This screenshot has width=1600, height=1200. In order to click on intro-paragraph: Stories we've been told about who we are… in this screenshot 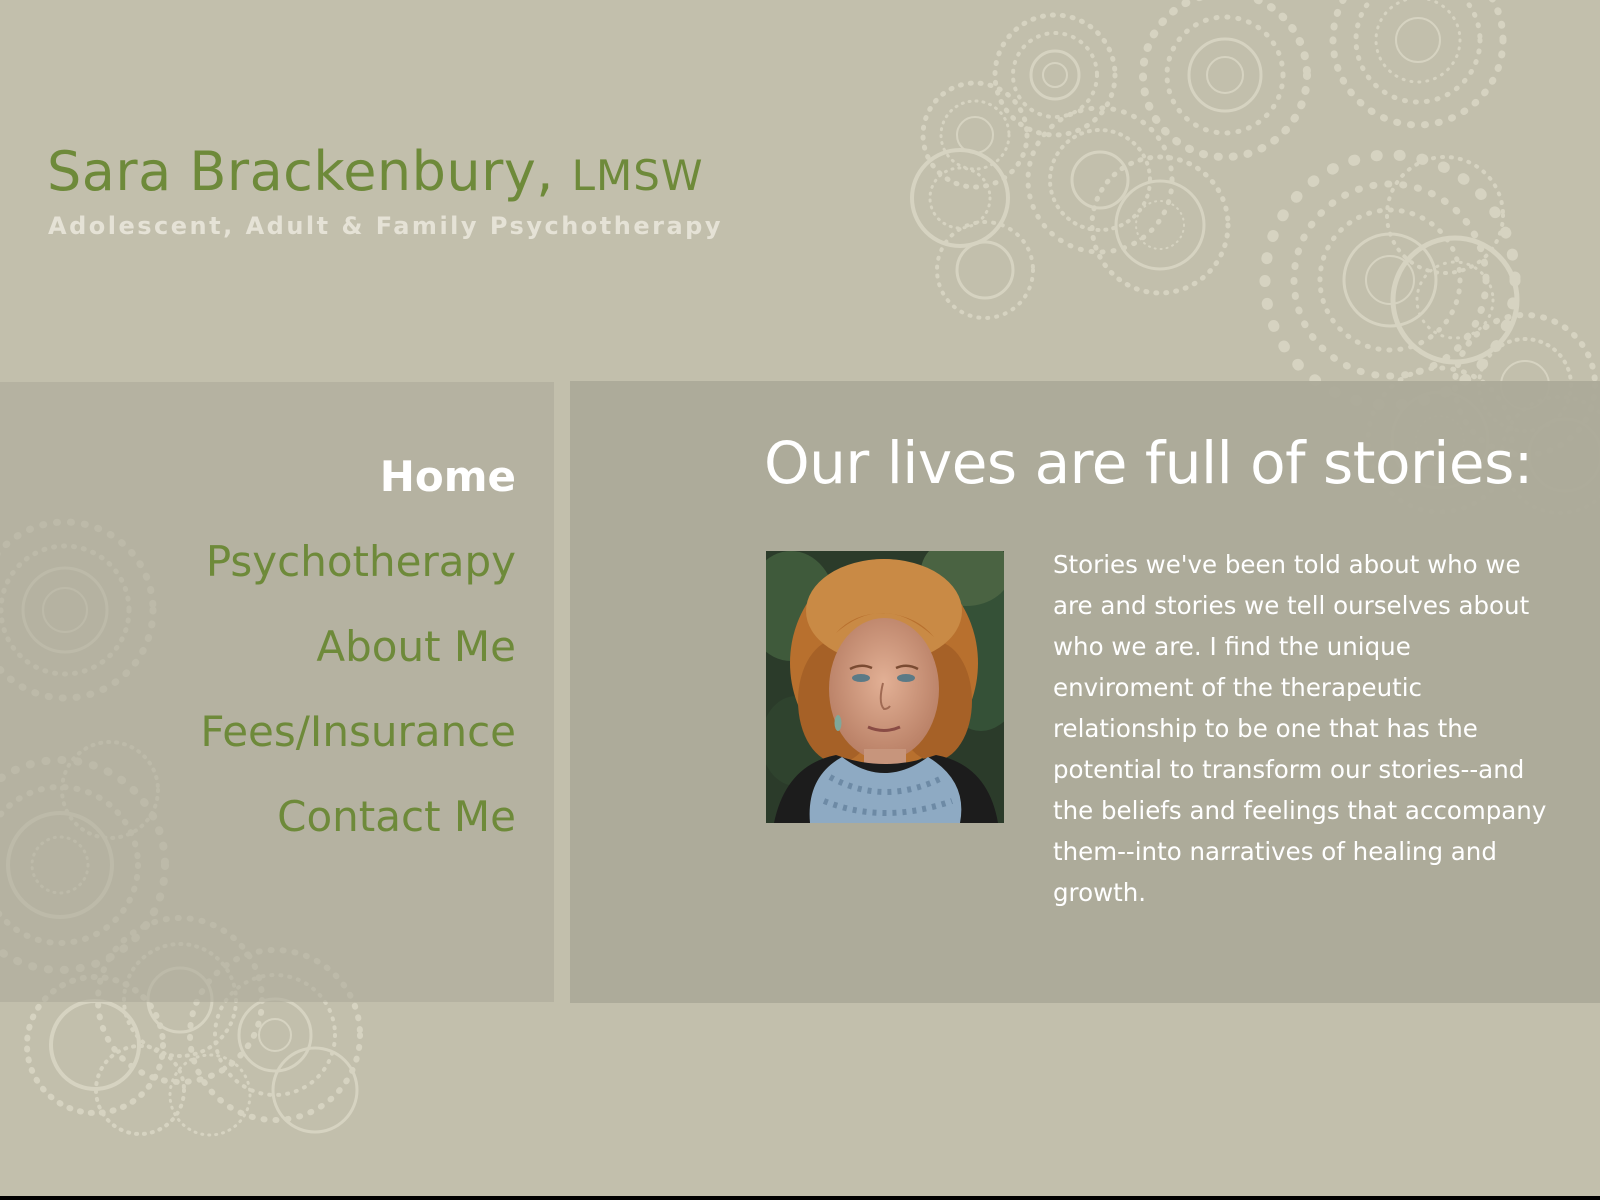, I will do `click(1300, 728)`.